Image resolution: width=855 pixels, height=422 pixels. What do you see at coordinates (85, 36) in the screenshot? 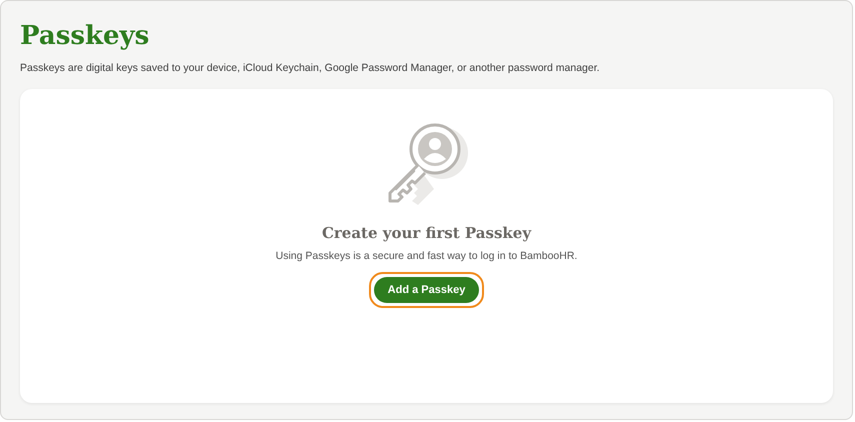
I see `page-title: Passkeys` at bounding box center [85, 36].